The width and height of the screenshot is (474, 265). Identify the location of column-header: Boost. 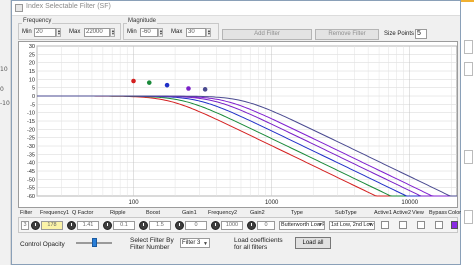
(153, 213).